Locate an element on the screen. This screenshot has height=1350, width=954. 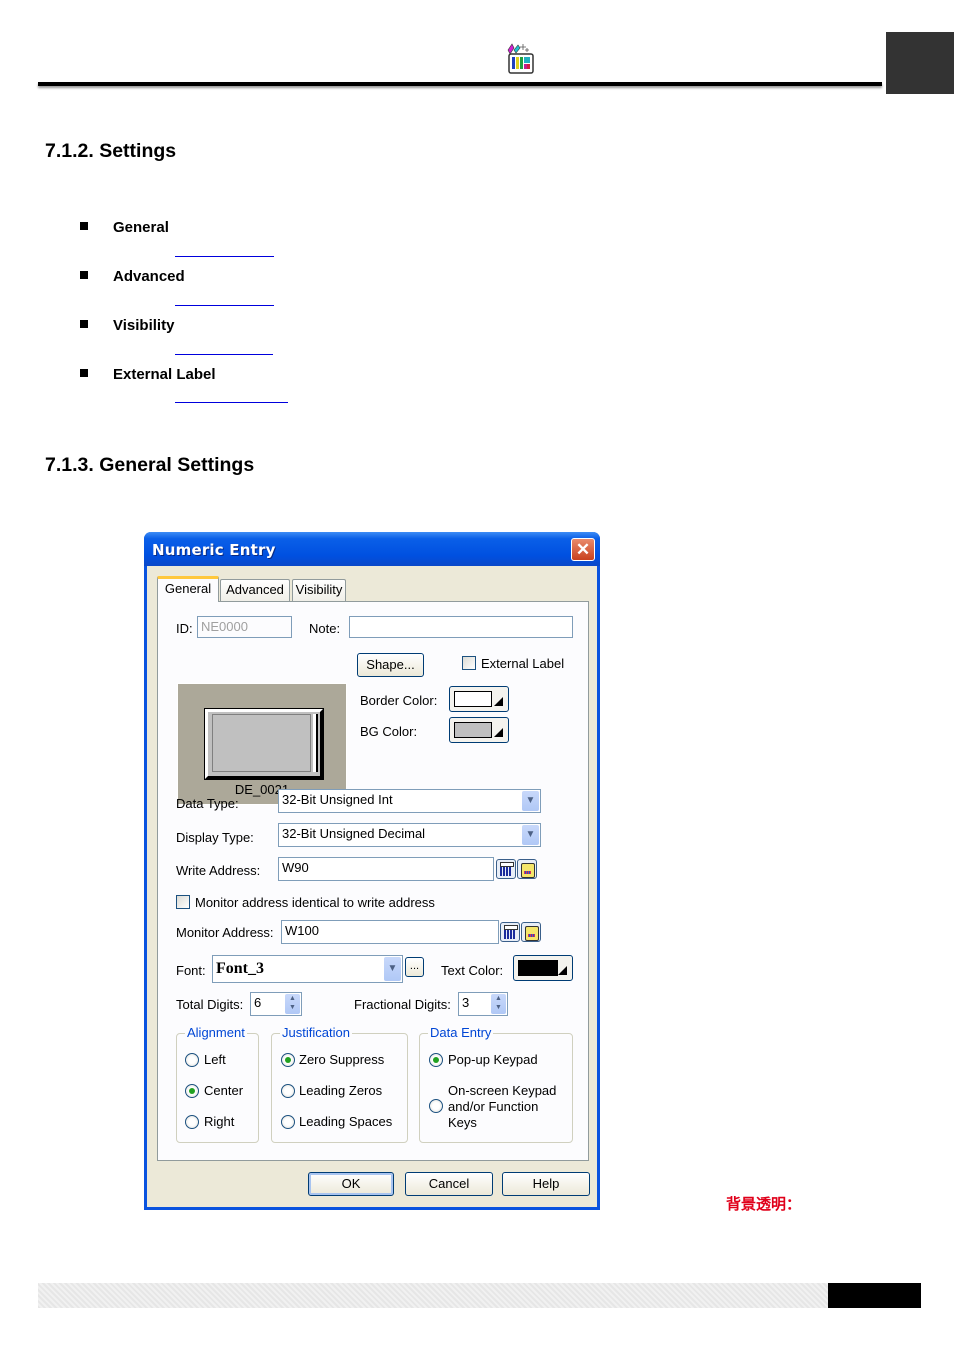
font-value: Font_3 is located at coordinates (240, 968).